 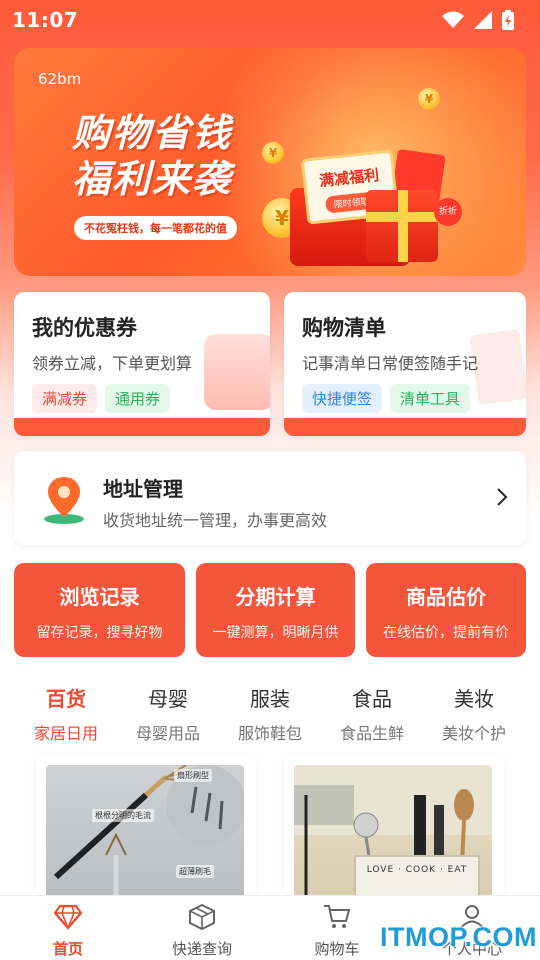 What do you see at coordinates (453, 19) in the screenshot?
I see `wifi-icon` at bounding box center [453, 19].